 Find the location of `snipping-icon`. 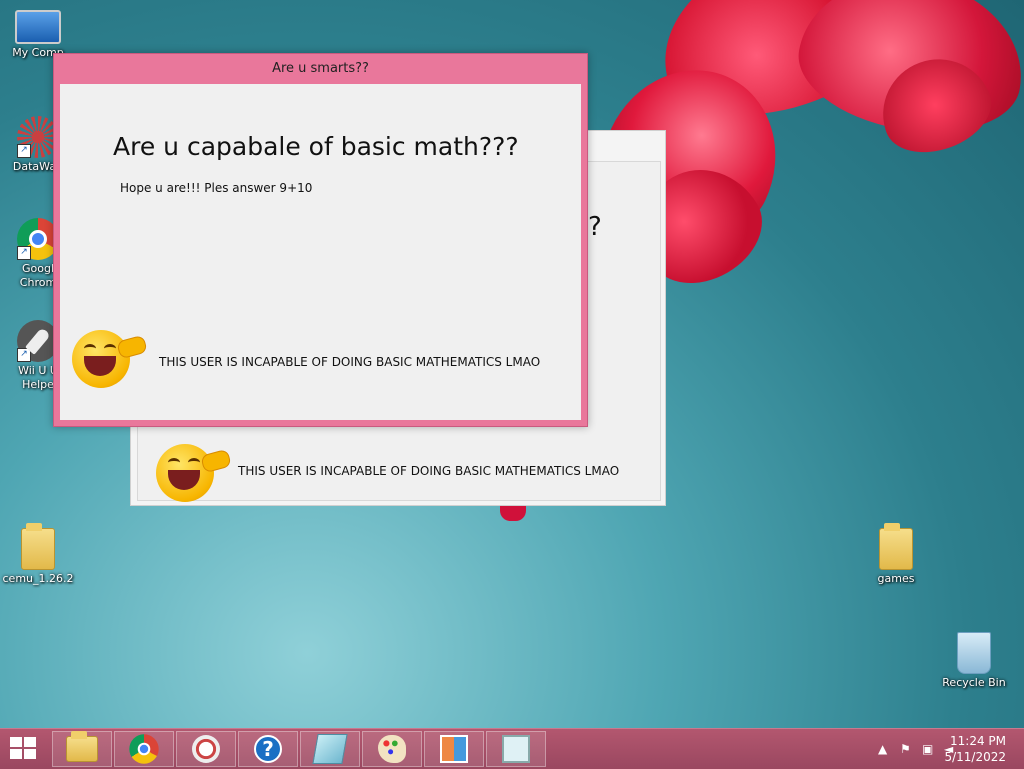

snipping-icon is located at coordinates (206, 749).